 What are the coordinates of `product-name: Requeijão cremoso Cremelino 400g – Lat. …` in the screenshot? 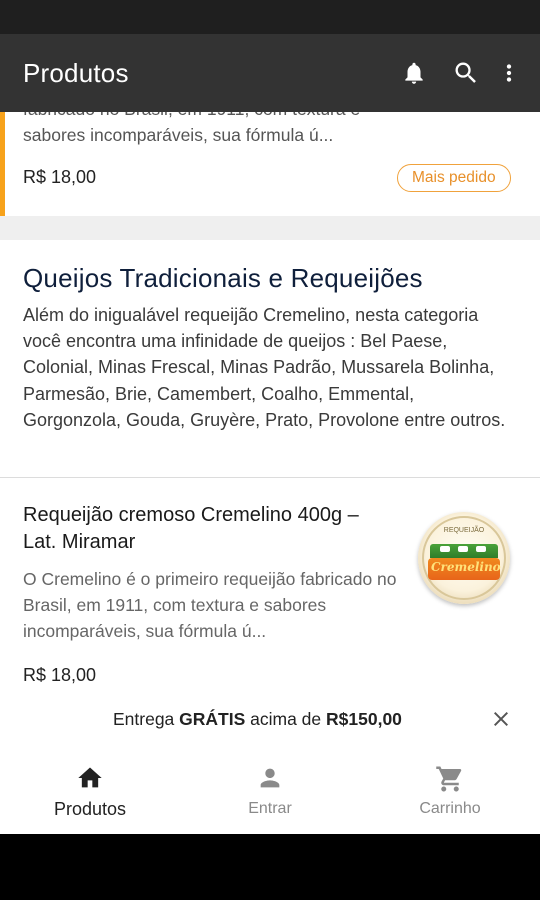 It's located at (191, 528).